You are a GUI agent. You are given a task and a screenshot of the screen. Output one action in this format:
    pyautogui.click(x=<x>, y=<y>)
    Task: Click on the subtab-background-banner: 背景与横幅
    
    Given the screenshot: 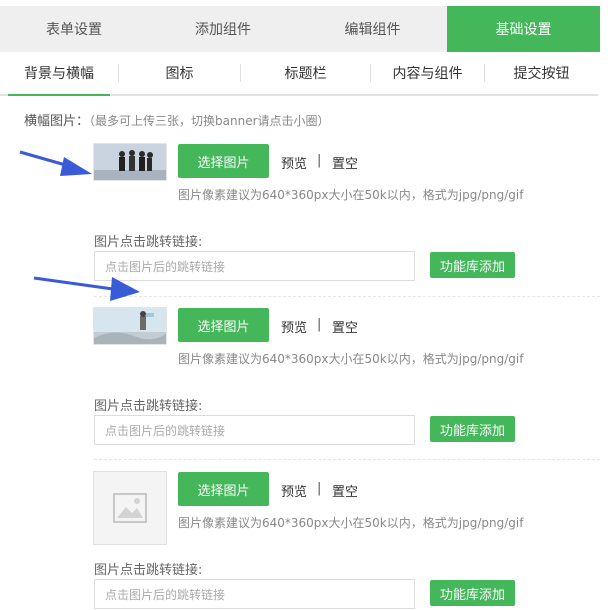 What is the action you would take?
    pyautogui.click(x=59, y=74)
    